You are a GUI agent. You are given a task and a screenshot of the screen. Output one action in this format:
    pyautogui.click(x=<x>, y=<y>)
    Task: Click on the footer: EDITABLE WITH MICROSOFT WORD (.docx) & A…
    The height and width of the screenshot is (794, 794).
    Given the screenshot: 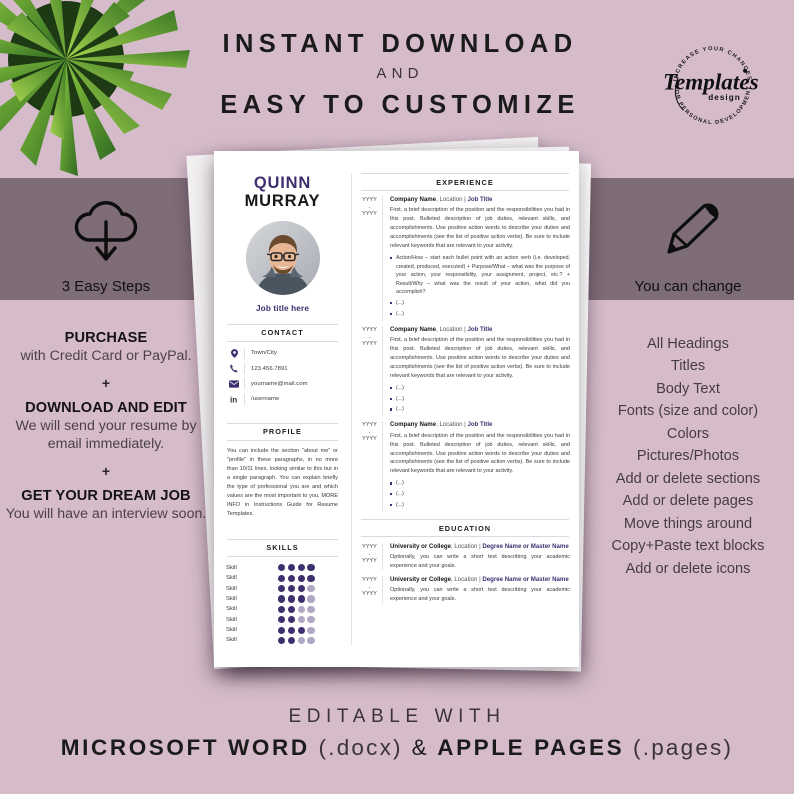 What is the action you would take?
    pyautogui.click(x=397, y=733)
    